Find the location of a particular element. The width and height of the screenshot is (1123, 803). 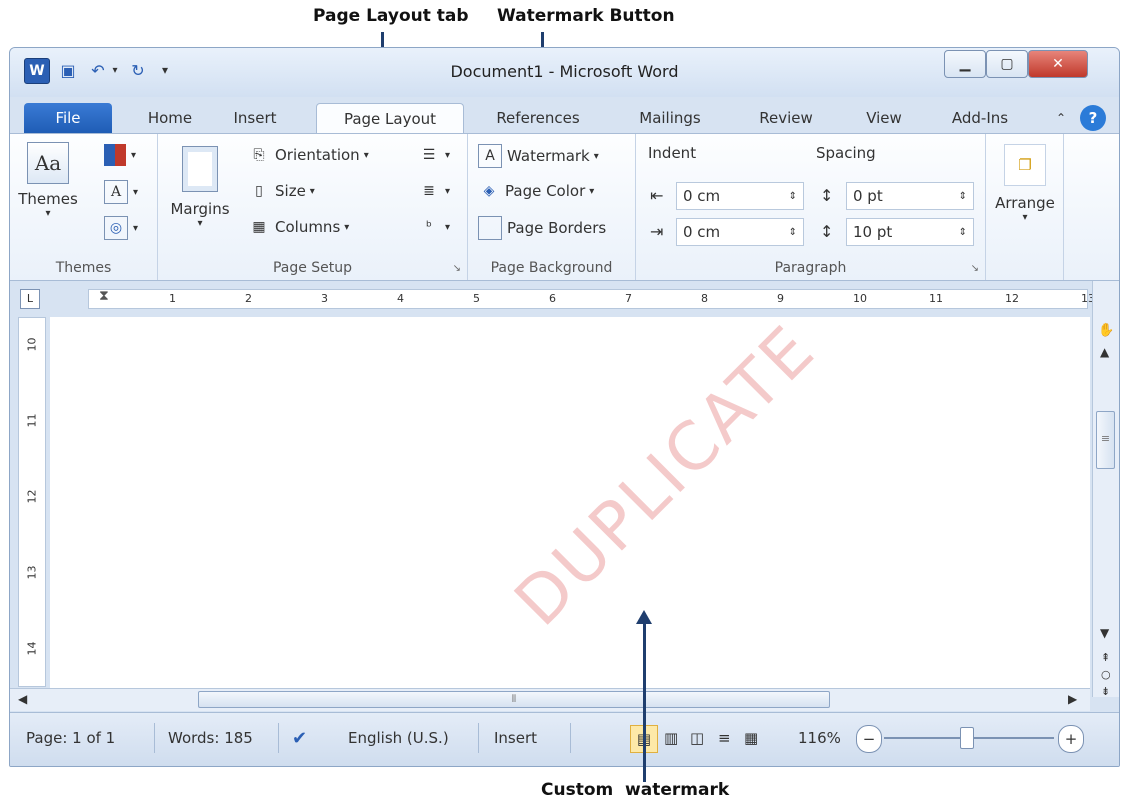

scroll-left-icon: ◀ is located at coordinates (22, 699).